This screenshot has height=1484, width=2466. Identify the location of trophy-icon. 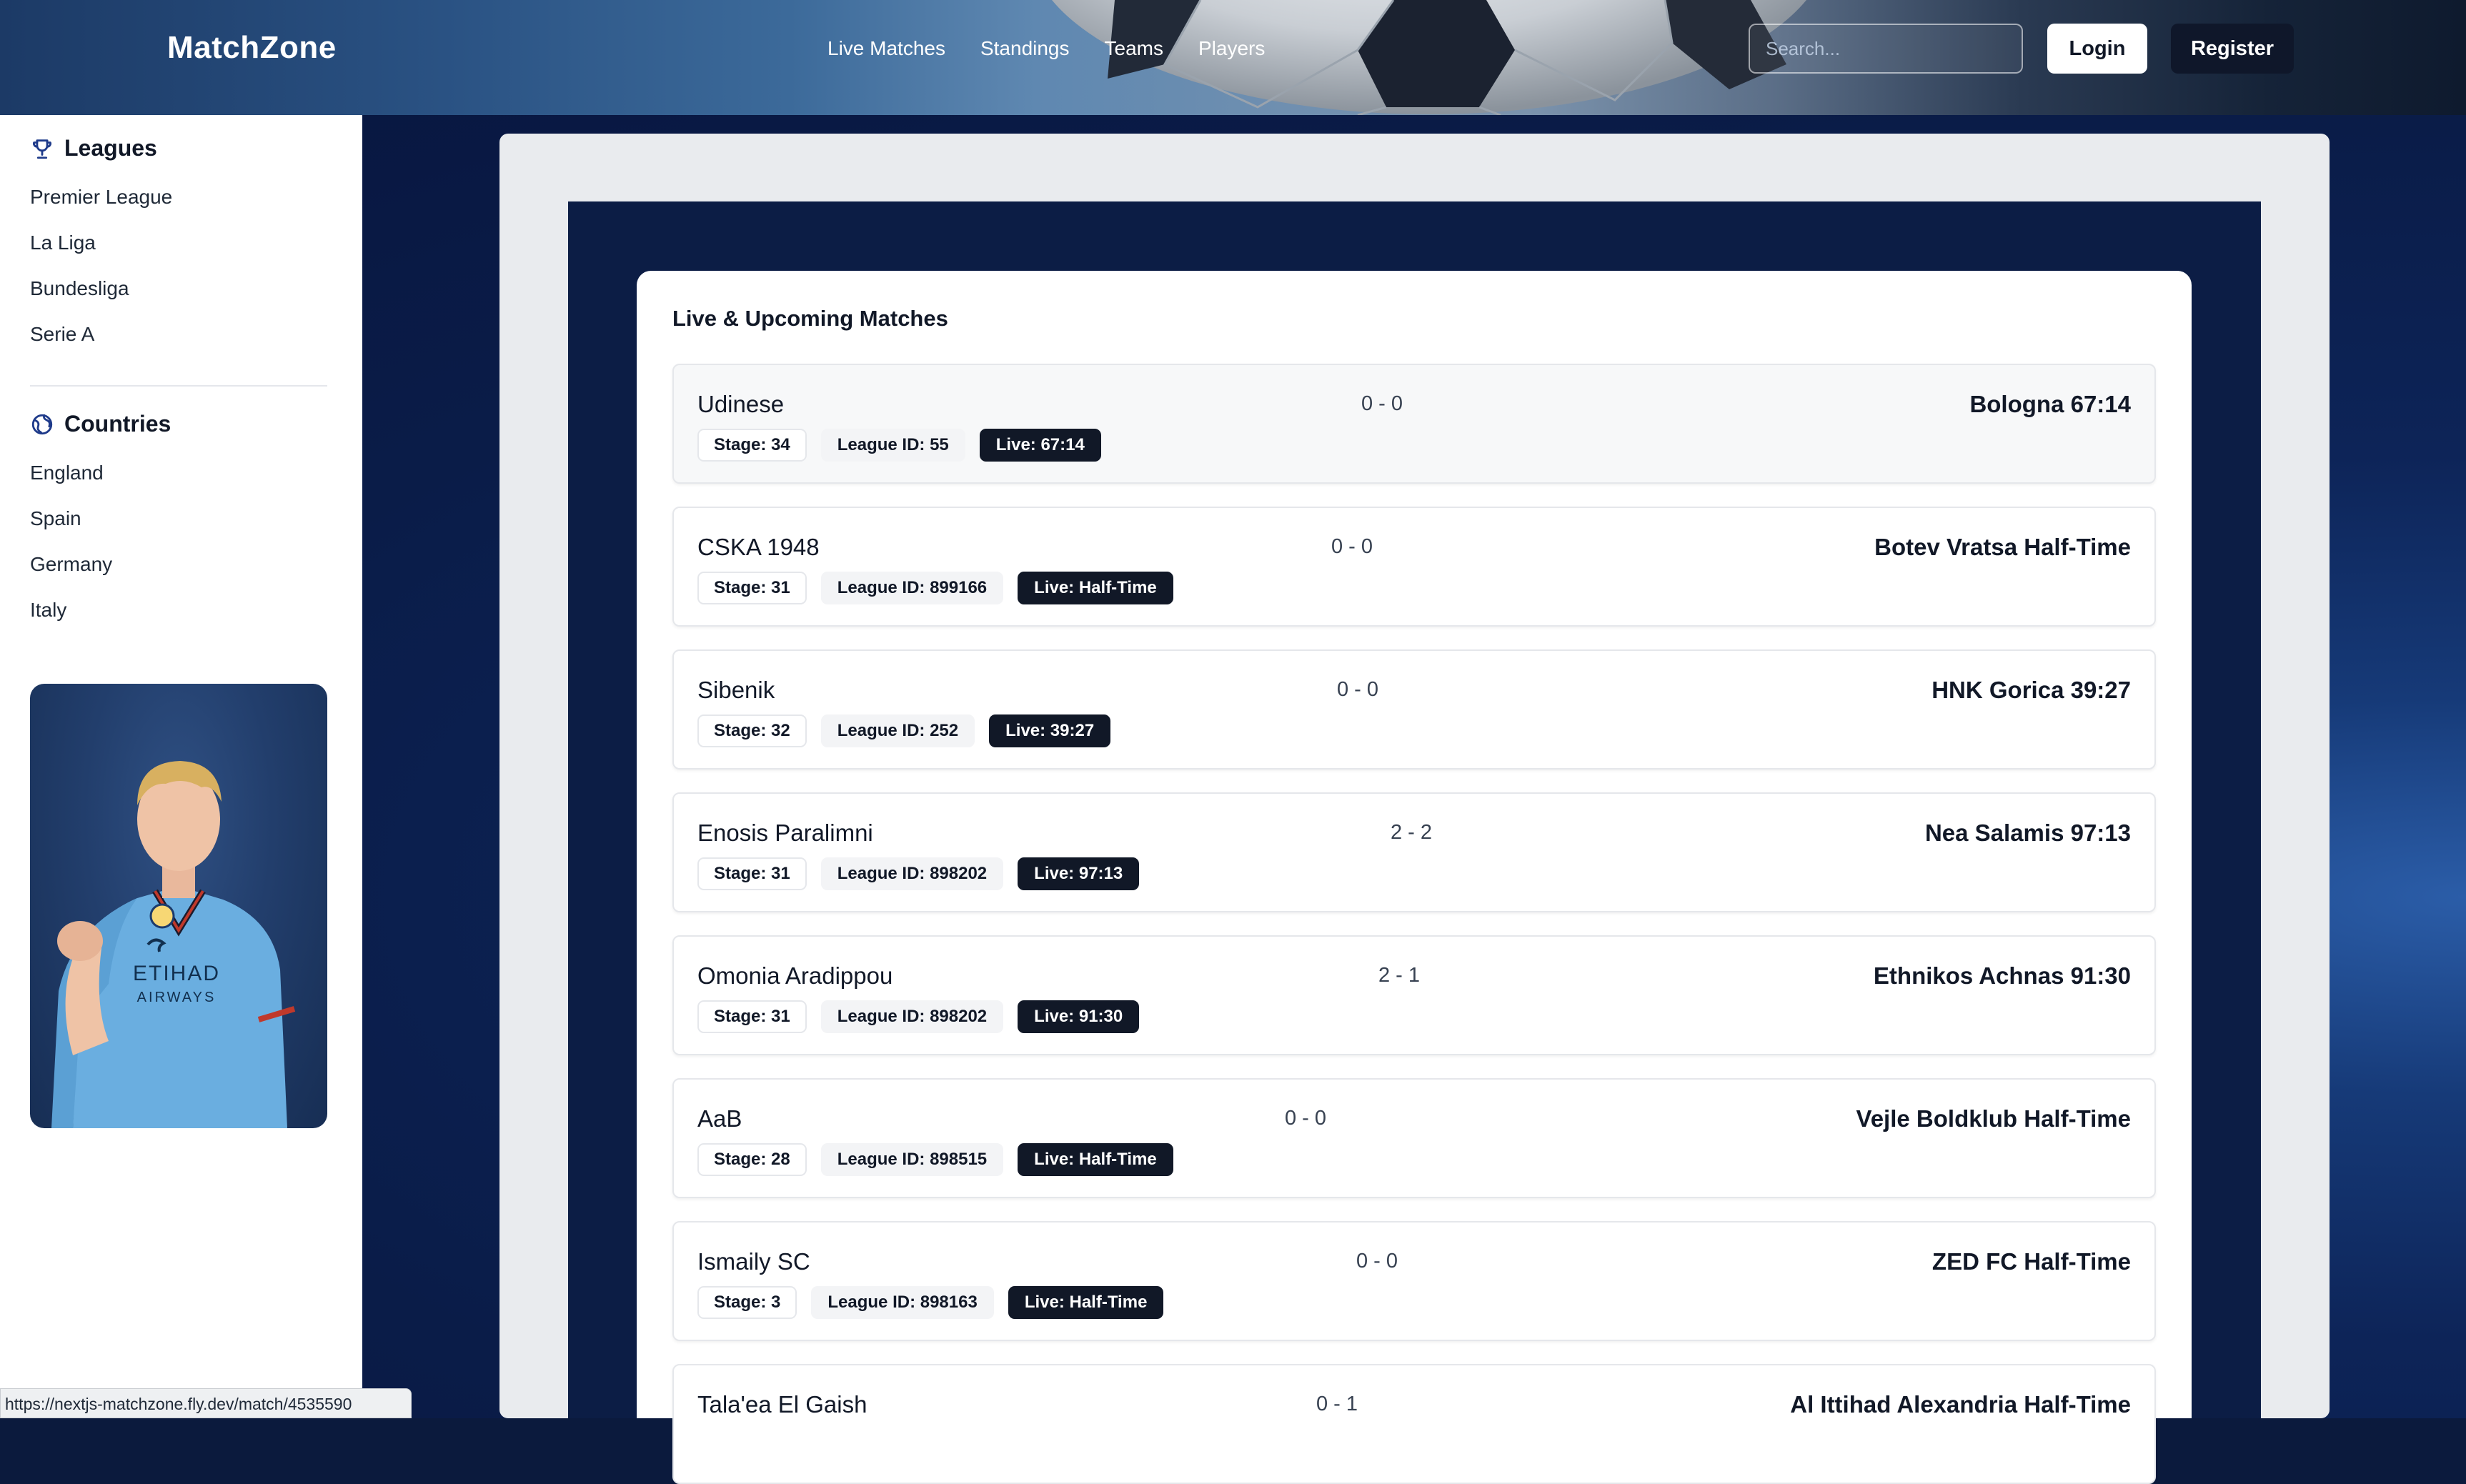
(42, 149).